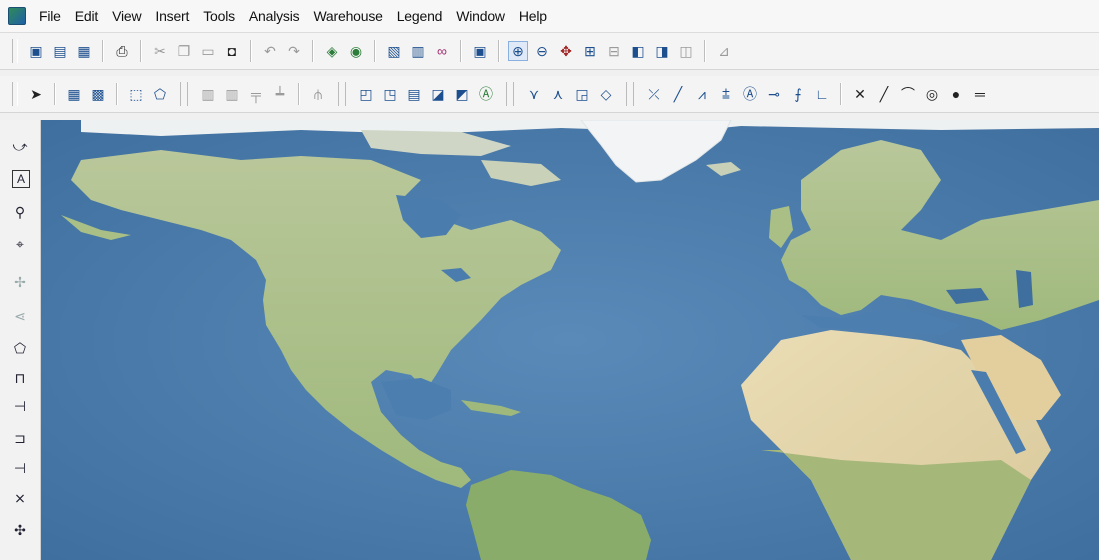 This screenshot has width=1099, height=560. What do you see at coordinates (20, 498) in the screenshot?
I see `cross-point-icon: ⨯` at bounding box center [20, 498].